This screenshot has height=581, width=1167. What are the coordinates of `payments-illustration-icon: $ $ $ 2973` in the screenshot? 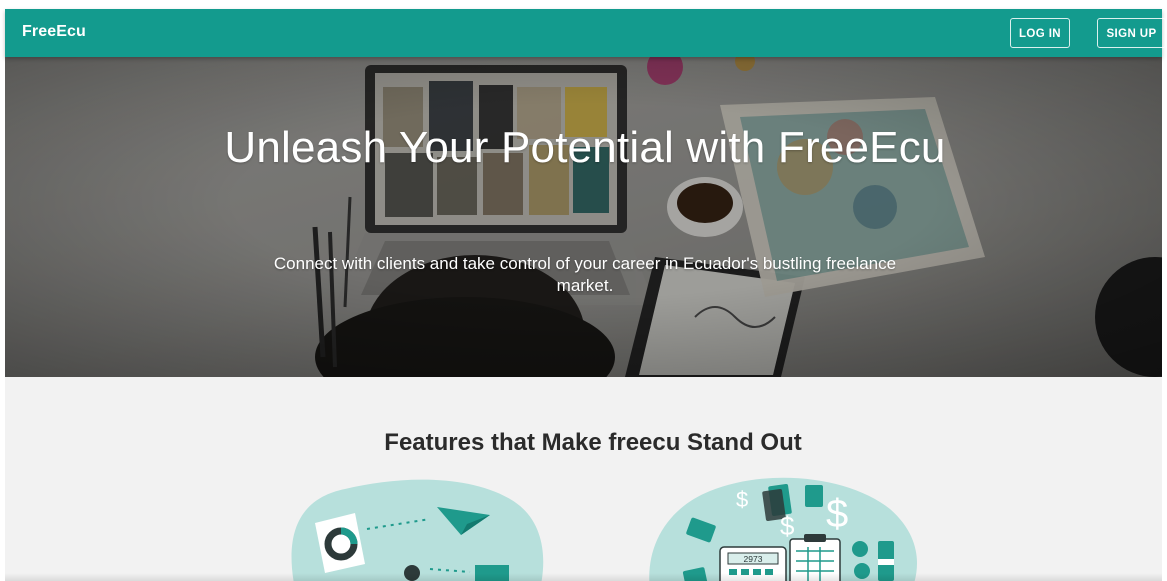 It's located at (783, 529).